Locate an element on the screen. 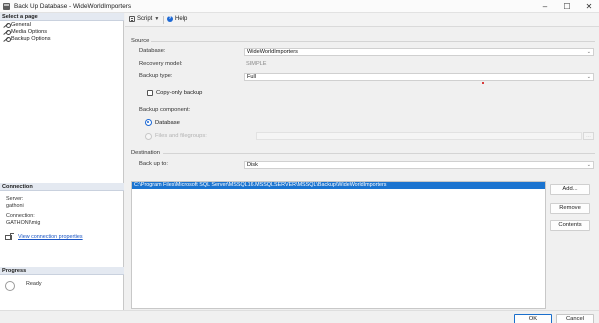  database-value: WideWorldImporters is located at coordinates (272, 52).